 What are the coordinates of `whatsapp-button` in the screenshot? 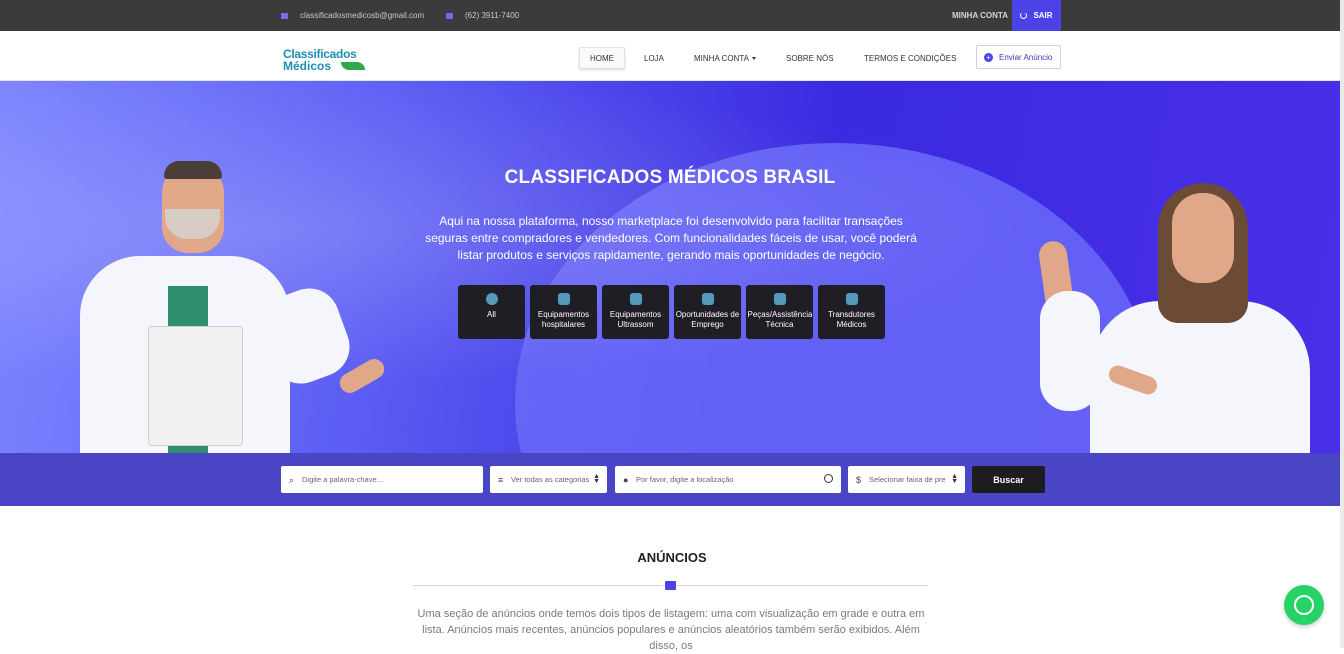 It's located at (1304, 605).